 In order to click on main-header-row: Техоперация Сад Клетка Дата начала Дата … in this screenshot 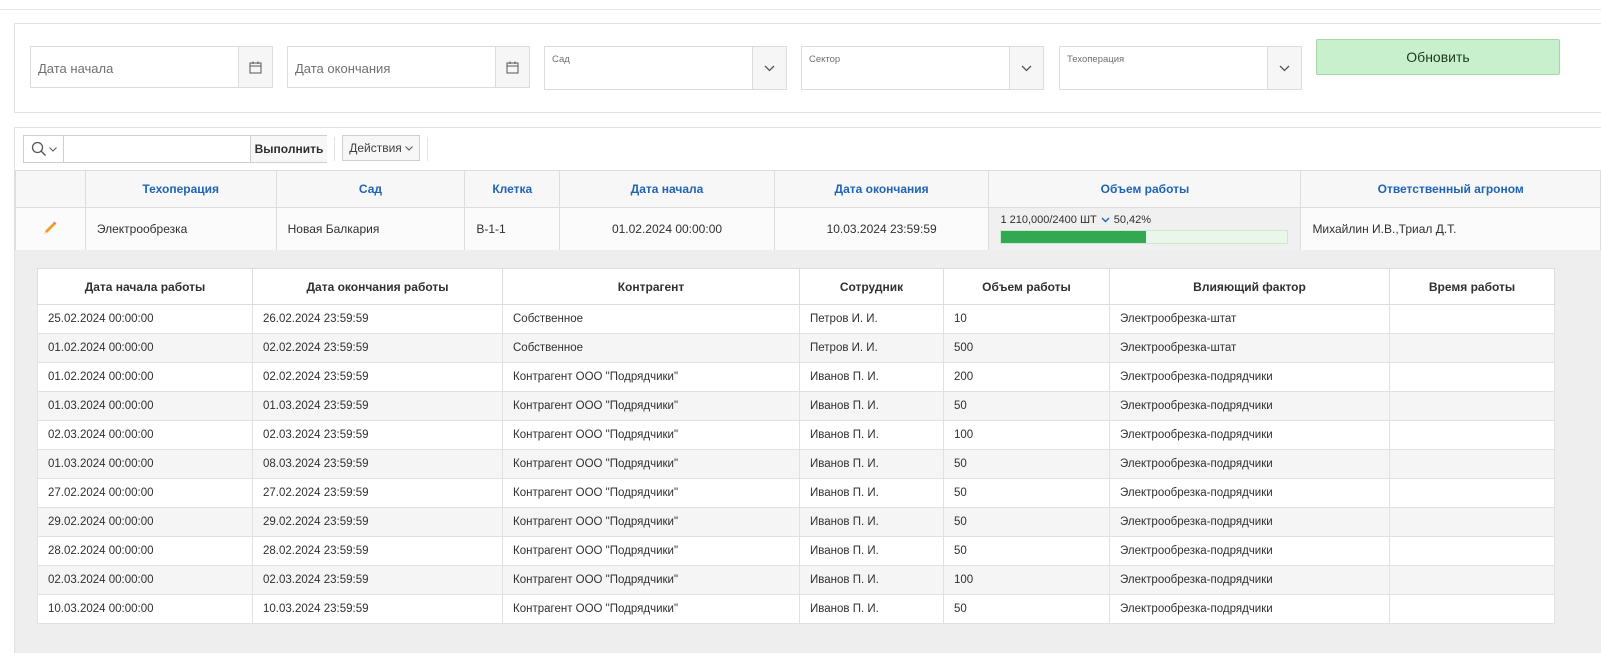, I will do `click(808, 189)`.